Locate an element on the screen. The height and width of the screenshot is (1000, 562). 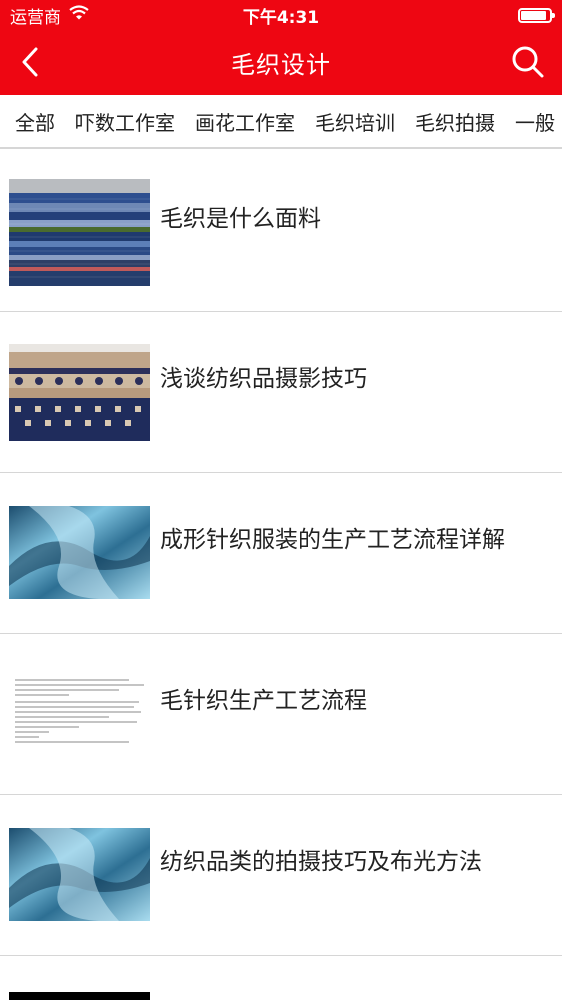
article-title: 毛织是什么面料 is located at coordinates (240, 219).